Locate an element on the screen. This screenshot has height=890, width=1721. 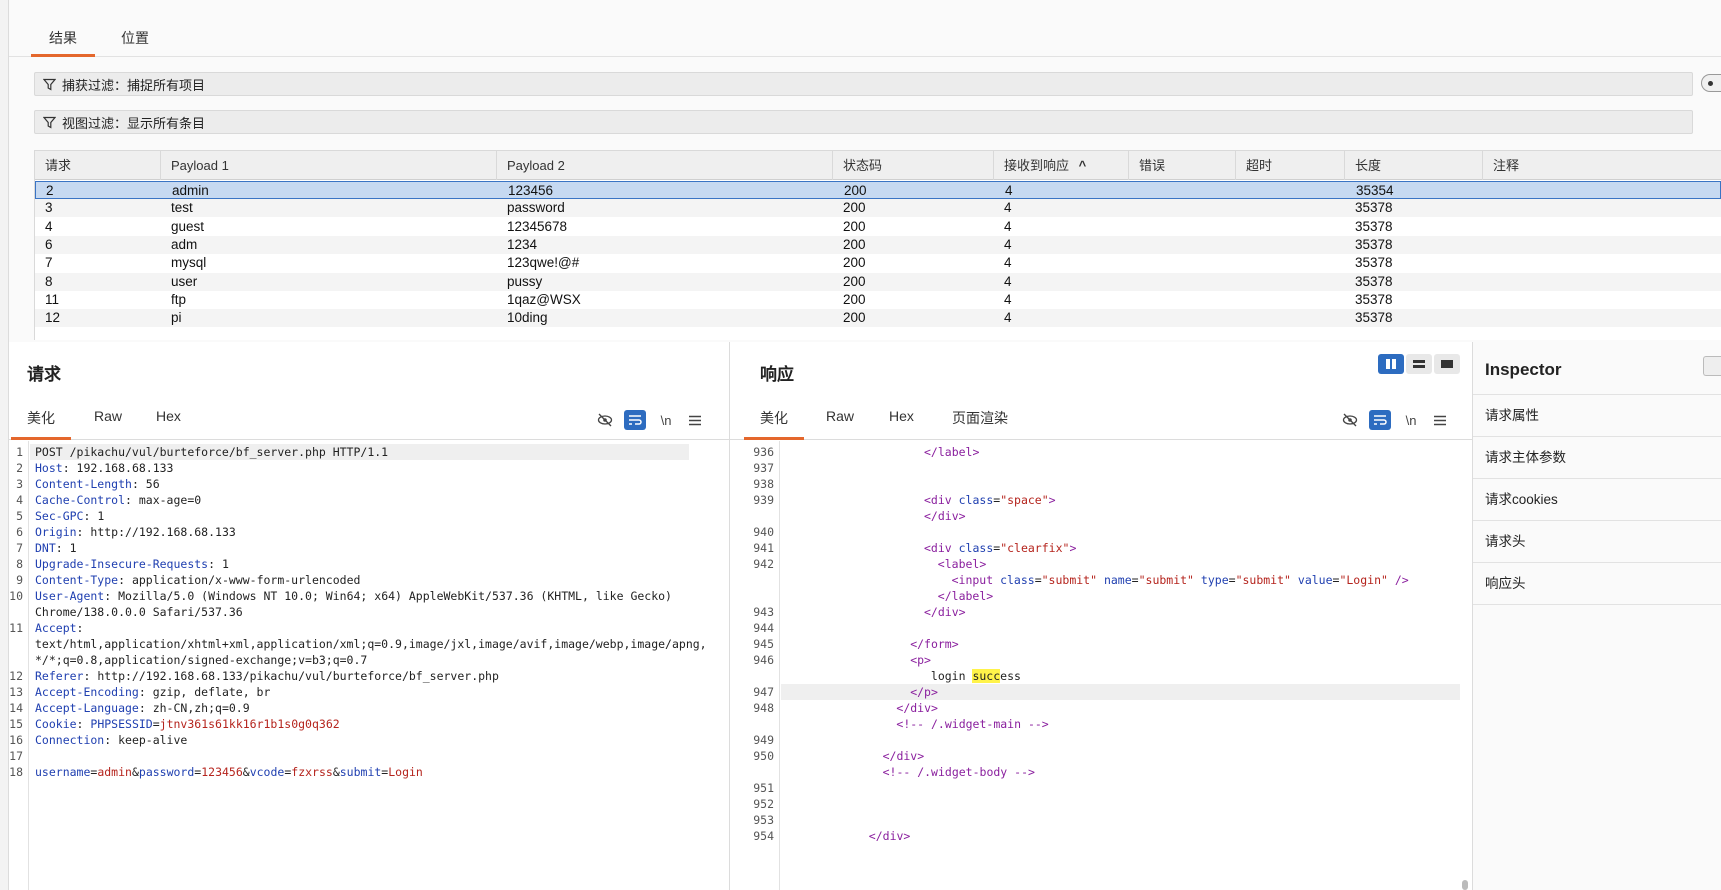
line-number: 949 is located at coordinates (763, 740).